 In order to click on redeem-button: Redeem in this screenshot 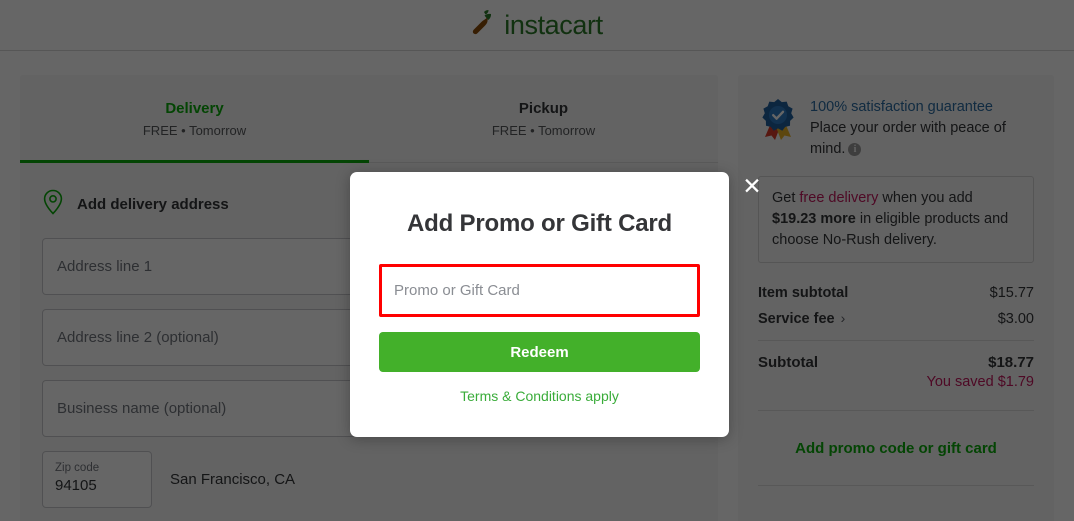, I will do `click(539, 352)`.